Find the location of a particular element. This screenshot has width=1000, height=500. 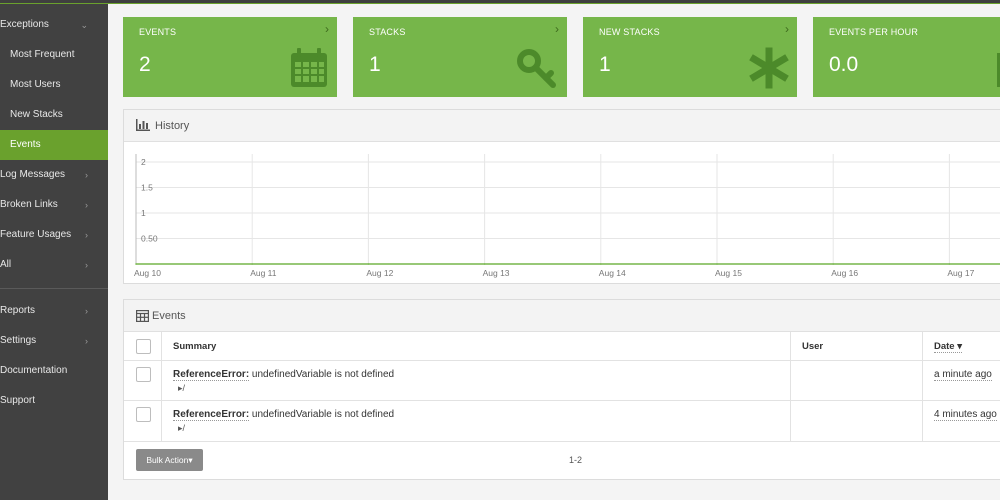

sidebar-item-most-users: Most Users is located at coordinates (54, 85).